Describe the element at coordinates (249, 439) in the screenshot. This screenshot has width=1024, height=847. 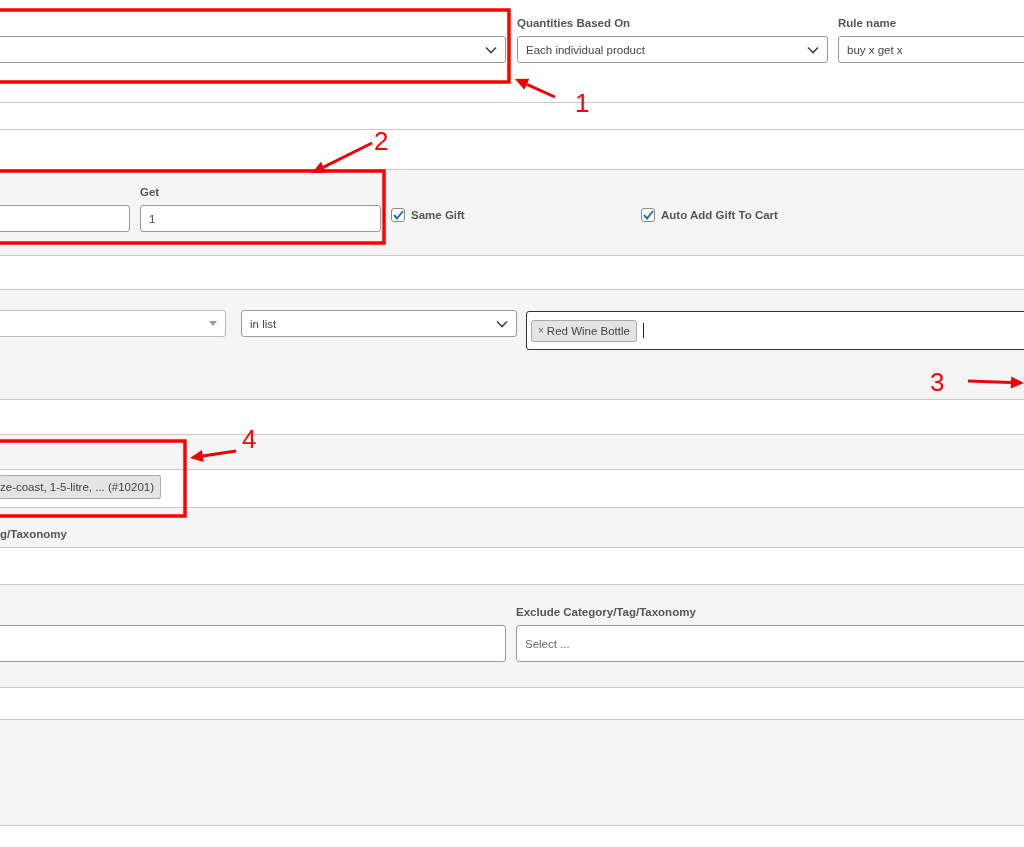
I see `annotation-number: 4` at that location.